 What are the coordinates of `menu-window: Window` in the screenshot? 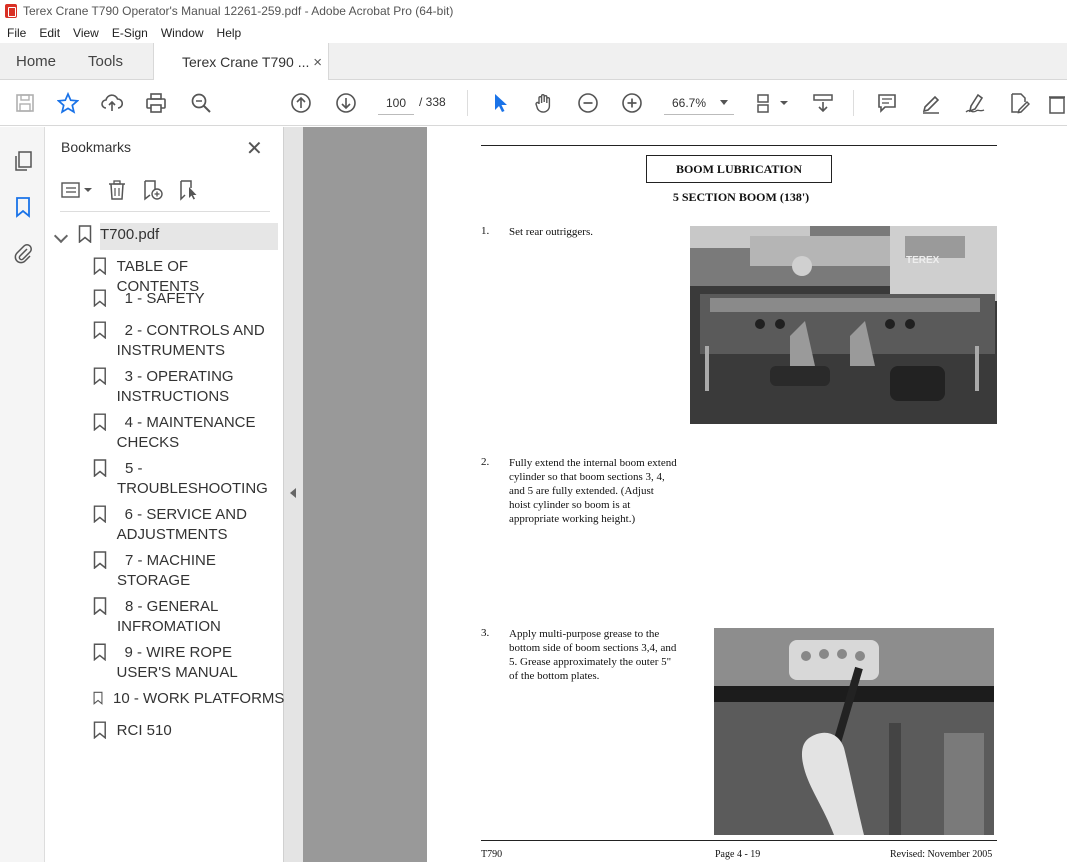 It's located at (182, 33).